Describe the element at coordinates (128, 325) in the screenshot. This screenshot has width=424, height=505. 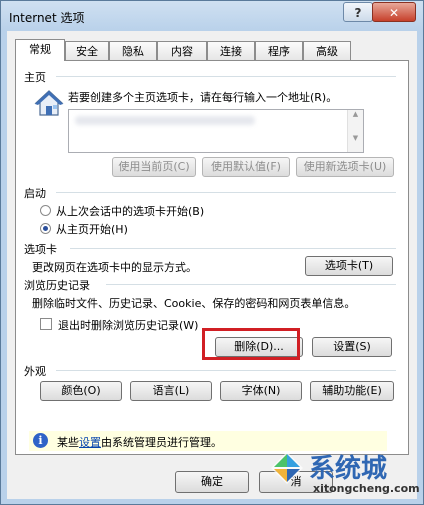
I see `delete-on-exit-label: 退出时删除浏览历史记录(W)` at that location.